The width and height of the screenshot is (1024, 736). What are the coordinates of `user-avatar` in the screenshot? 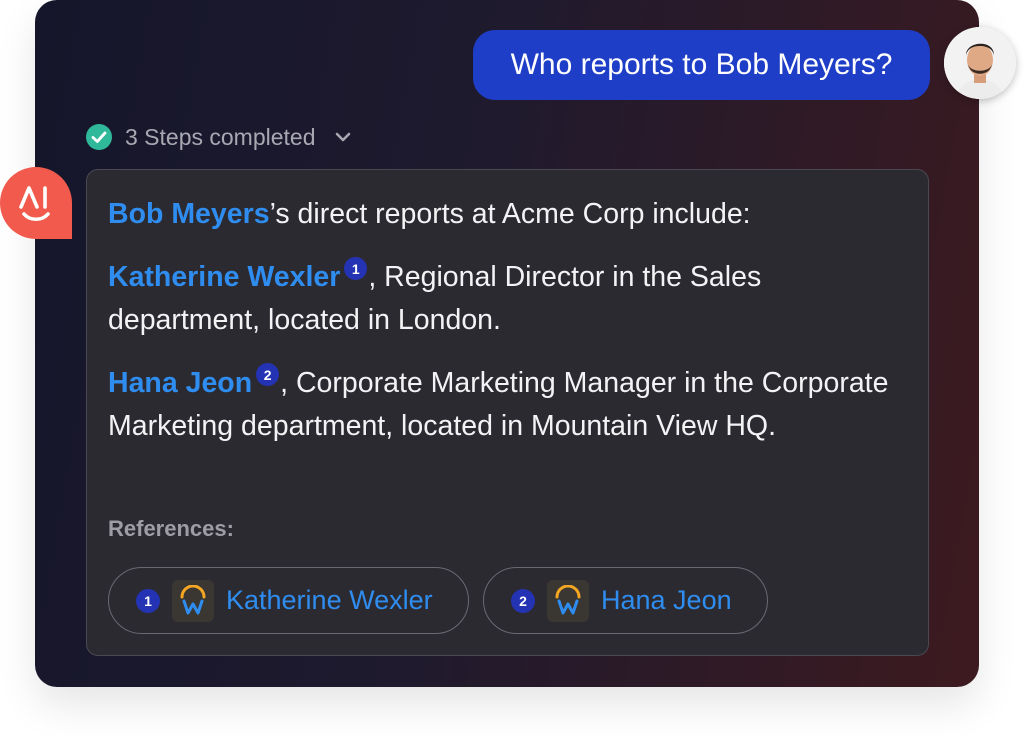 It's located at (980, 63).